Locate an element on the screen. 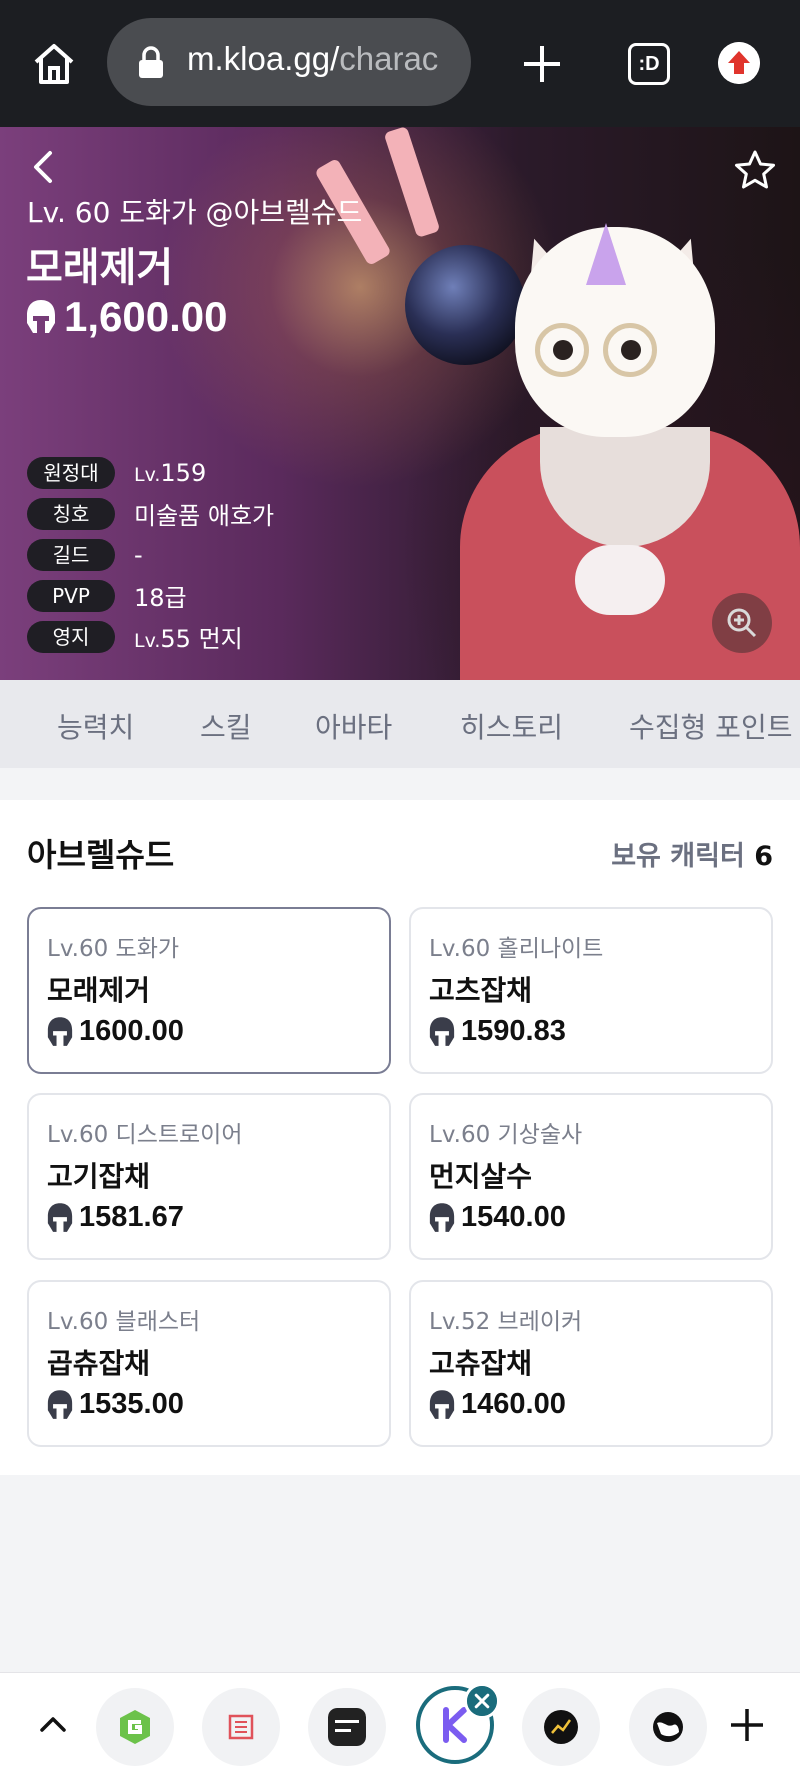 The width and height of the screenshot is (800, 1779). card-class-level: Lv.60 기상술사 is located at coordinates (506, 1135).